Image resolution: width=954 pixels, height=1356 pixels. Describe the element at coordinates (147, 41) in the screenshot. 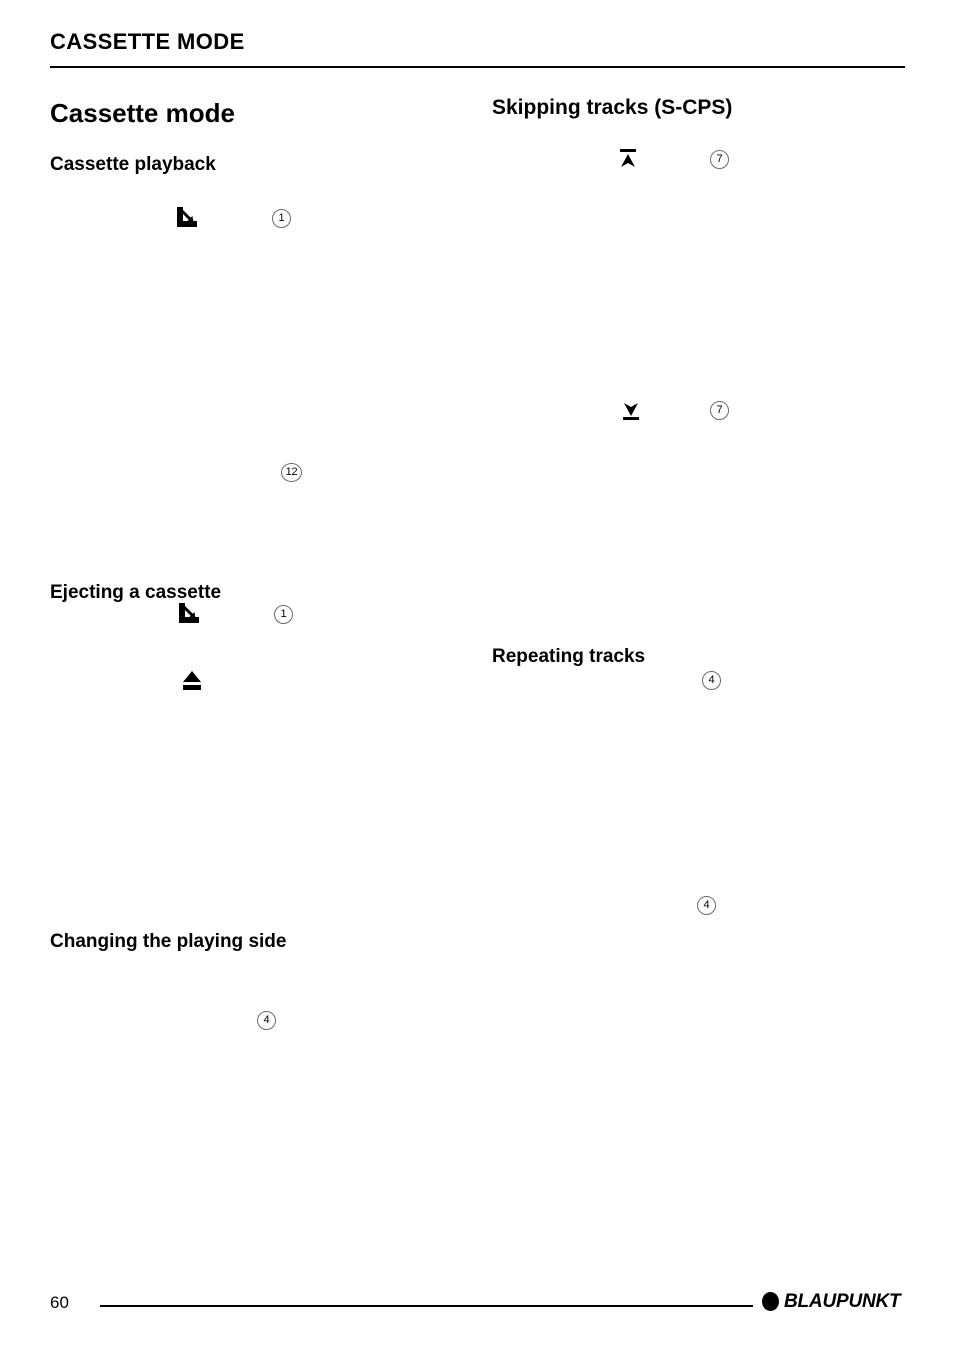

I see `running-header: CASSETTE MODE` at that location.